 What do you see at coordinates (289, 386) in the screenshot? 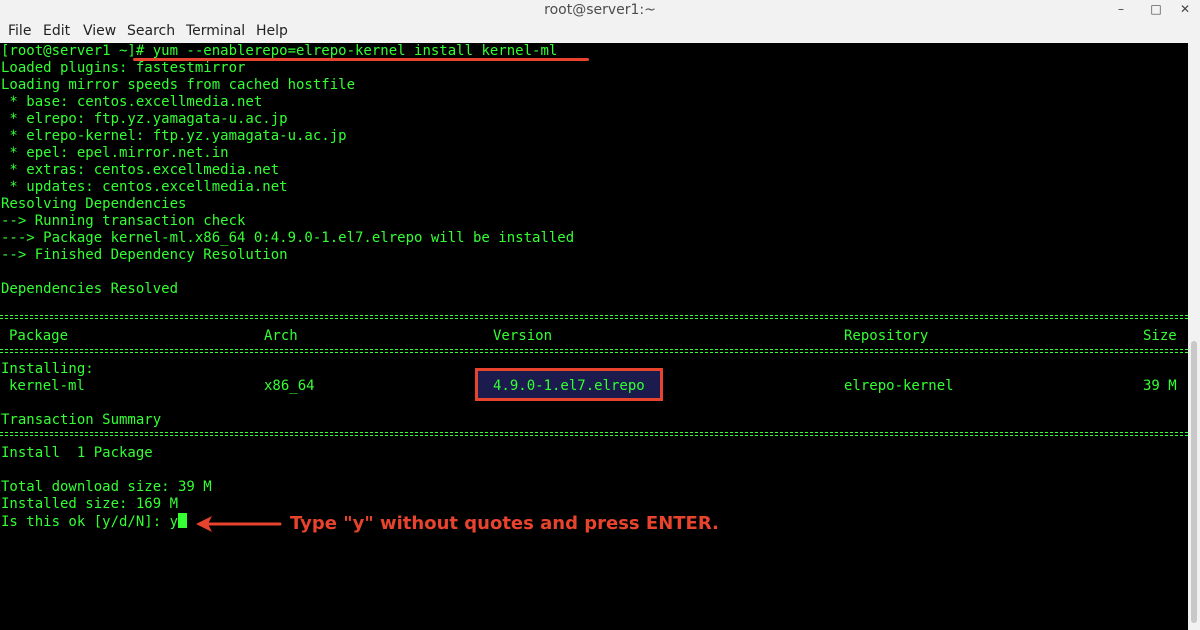
I see `row-arch: x86_64` at bounding box center [289, 386].